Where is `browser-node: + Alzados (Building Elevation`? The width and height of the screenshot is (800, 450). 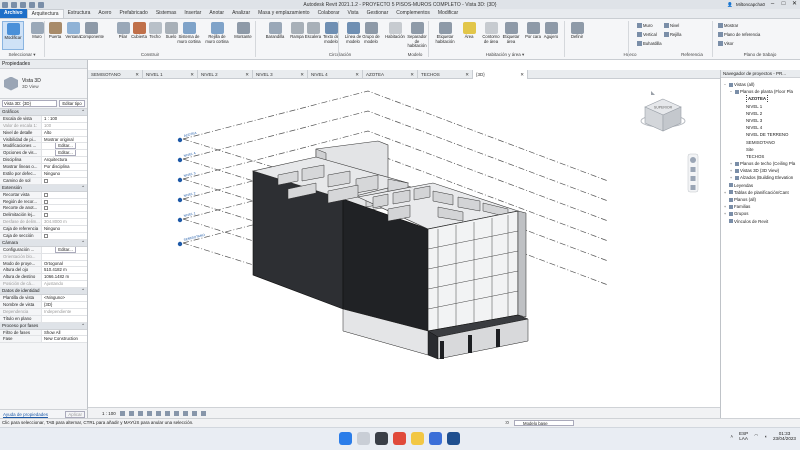
browser-node: + Alzados (Building Elevation is located at coordinates (760, 177).